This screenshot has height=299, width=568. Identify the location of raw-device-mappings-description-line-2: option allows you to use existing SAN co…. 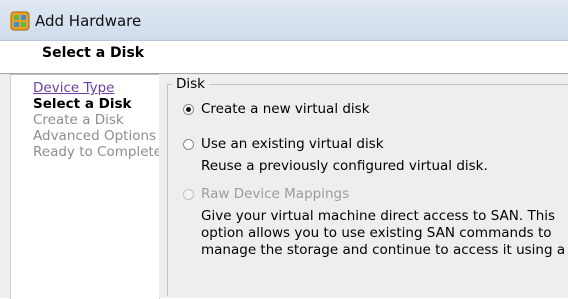
(376, 233).